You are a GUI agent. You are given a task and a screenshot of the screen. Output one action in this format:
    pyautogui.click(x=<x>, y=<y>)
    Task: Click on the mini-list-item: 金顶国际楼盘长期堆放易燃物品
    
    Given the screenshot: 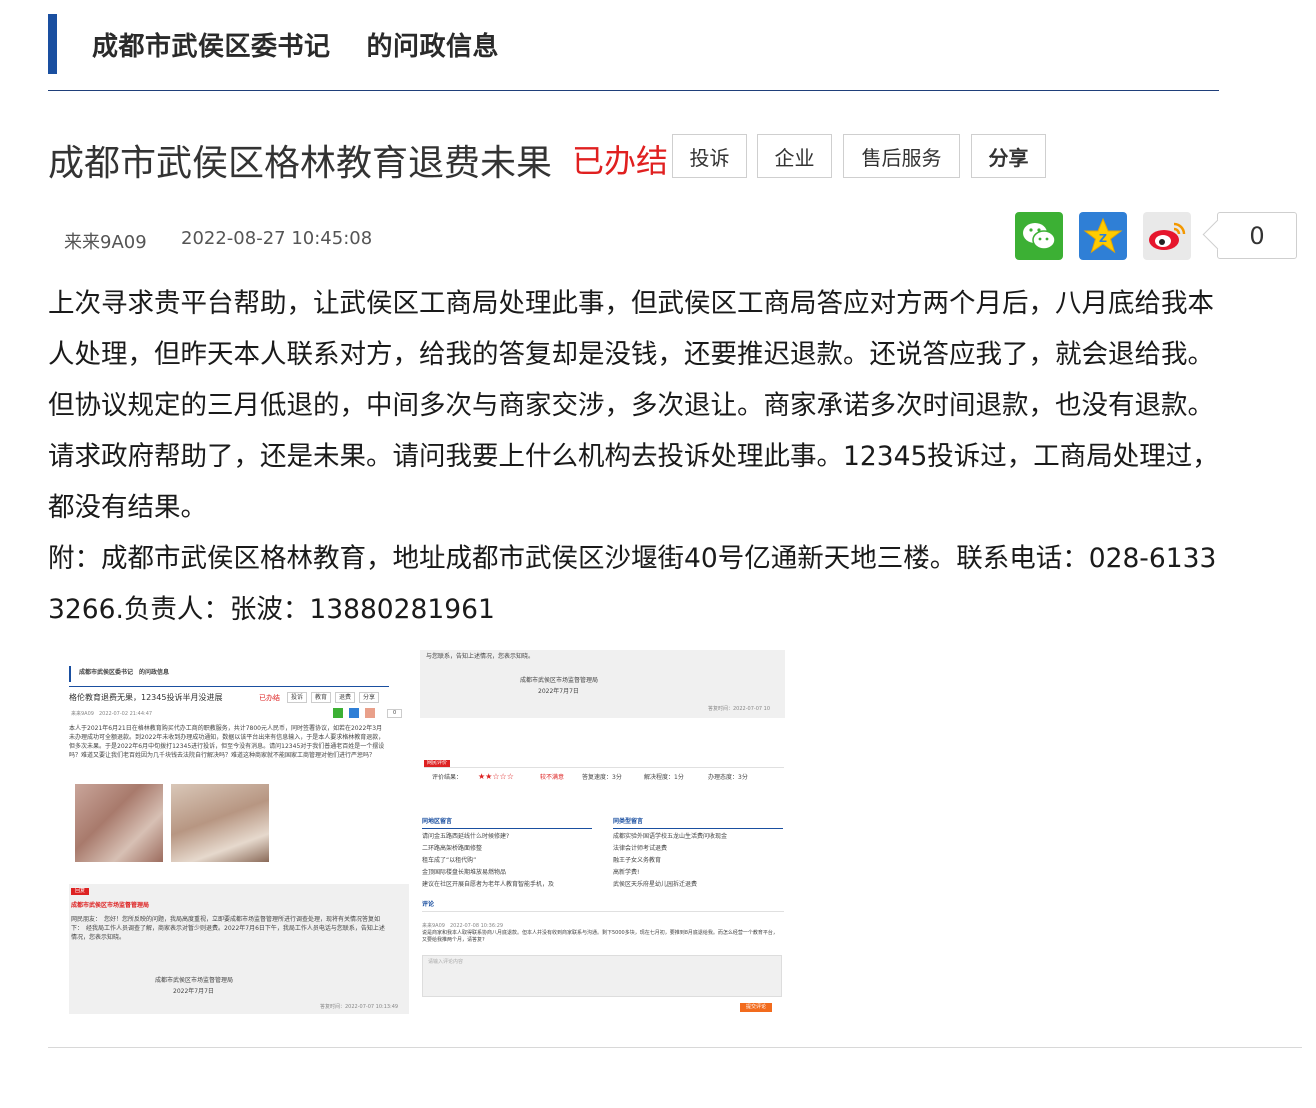 What is the action you would take?
    pyautogui.click(x=488, y=872)
    